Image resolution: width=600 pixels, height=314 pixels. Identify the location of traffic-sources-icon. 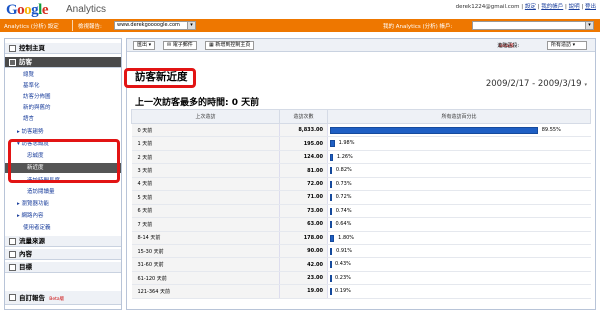
(12, 241).